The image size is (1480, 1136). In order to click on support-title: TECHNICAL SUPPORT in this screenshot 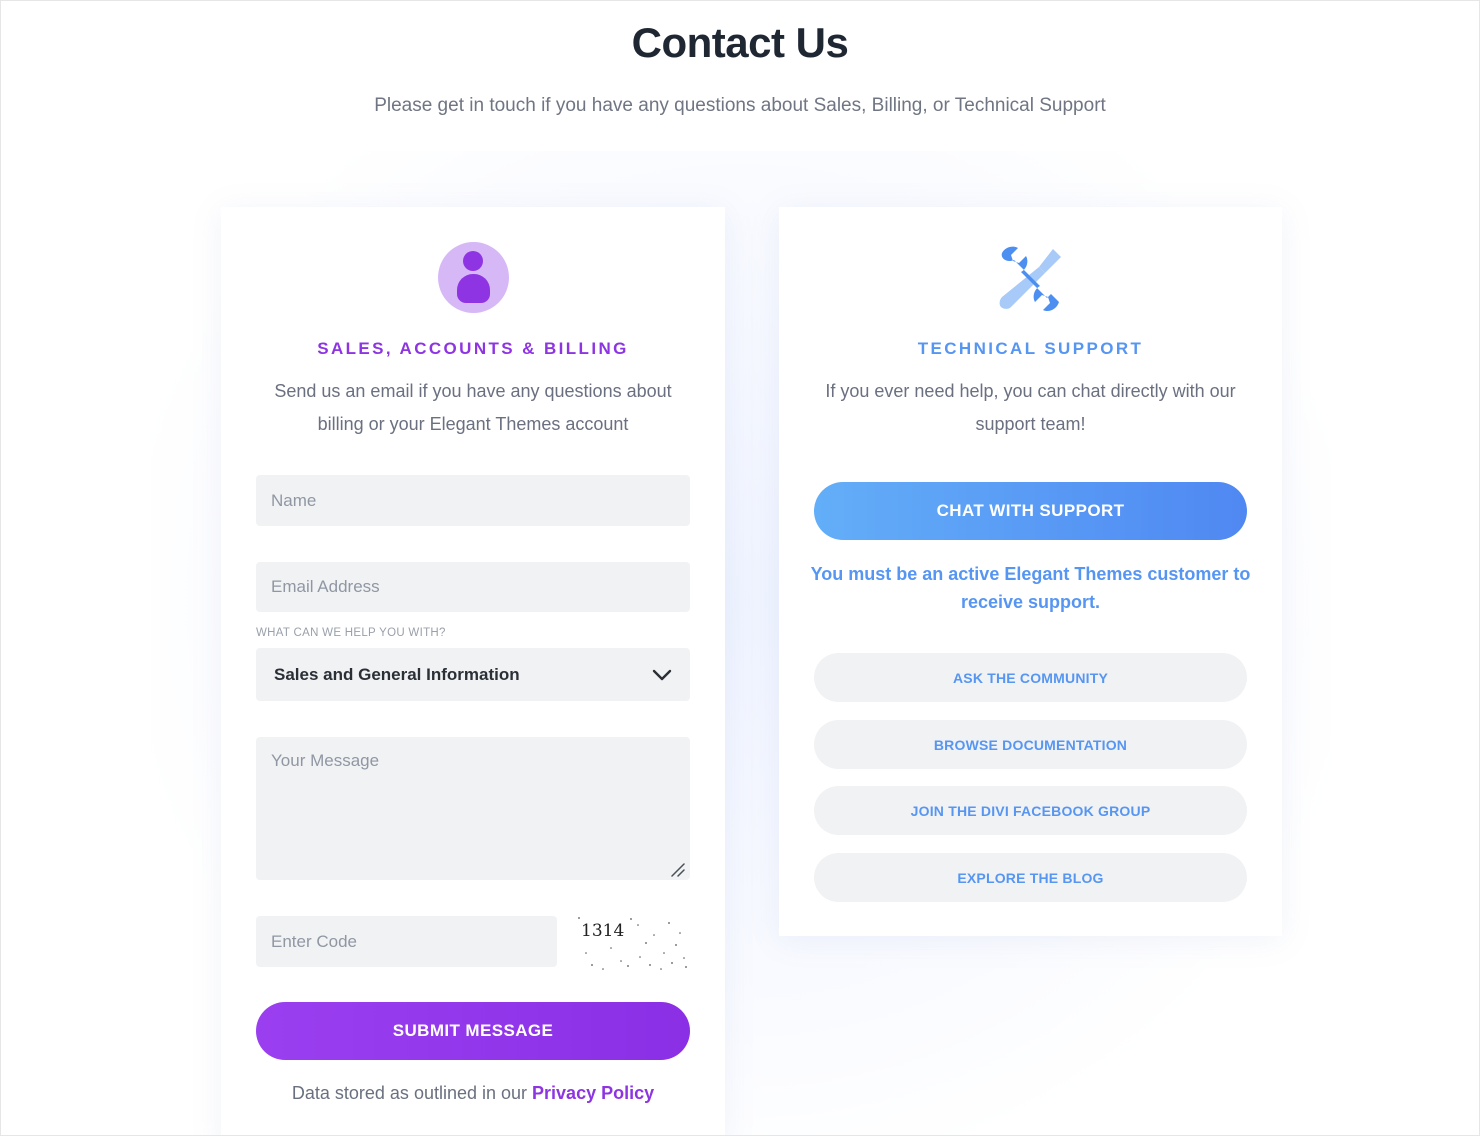, I will do `click(1030, 348)`.